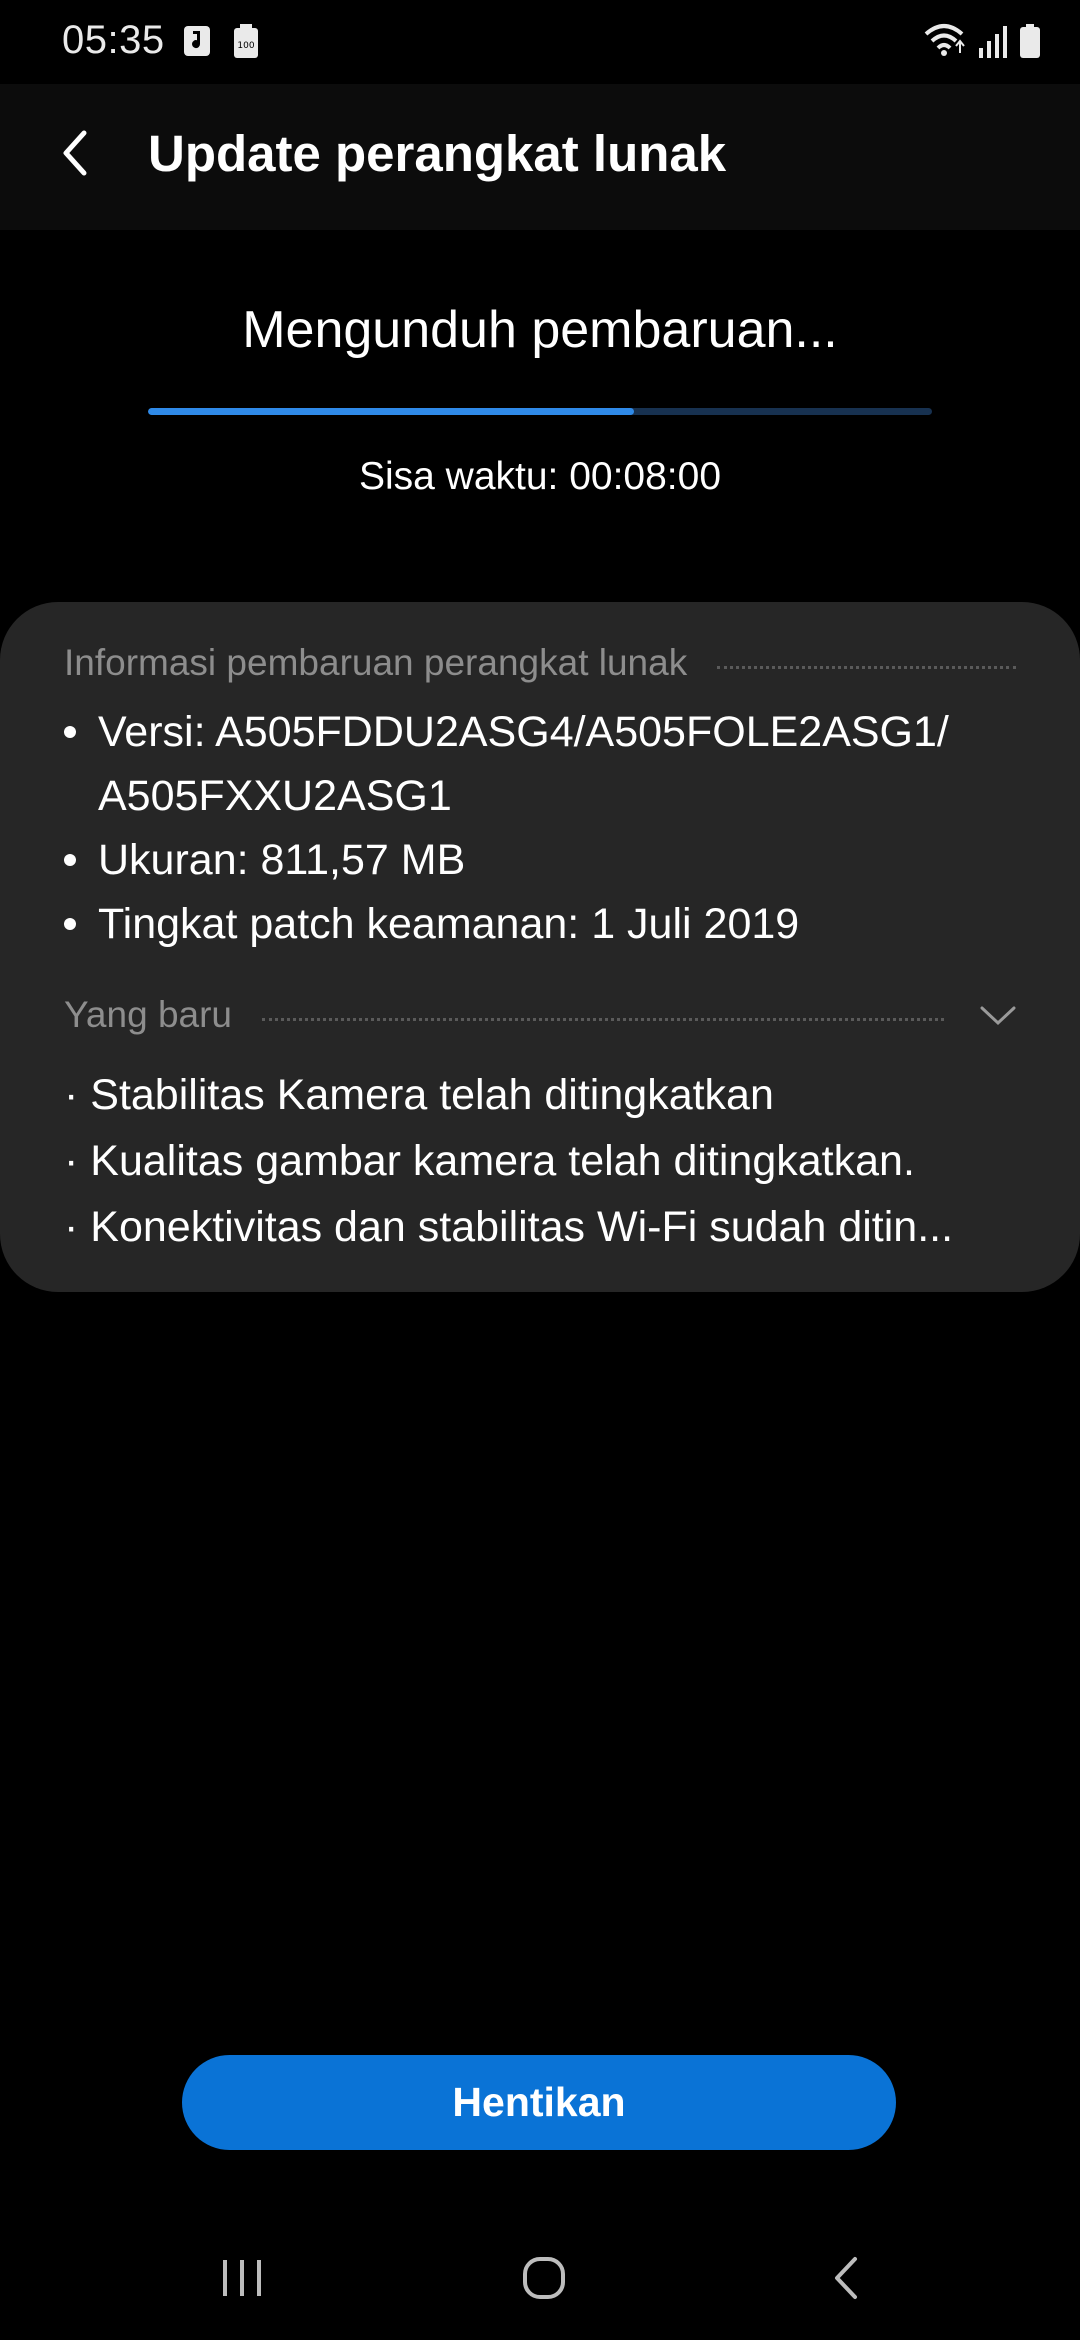 The image size is (1080, 2340). Describe the element at coordinates (148, 1014) in the screenshot. I see `whats-new-header-label: Yang baru` at that location.